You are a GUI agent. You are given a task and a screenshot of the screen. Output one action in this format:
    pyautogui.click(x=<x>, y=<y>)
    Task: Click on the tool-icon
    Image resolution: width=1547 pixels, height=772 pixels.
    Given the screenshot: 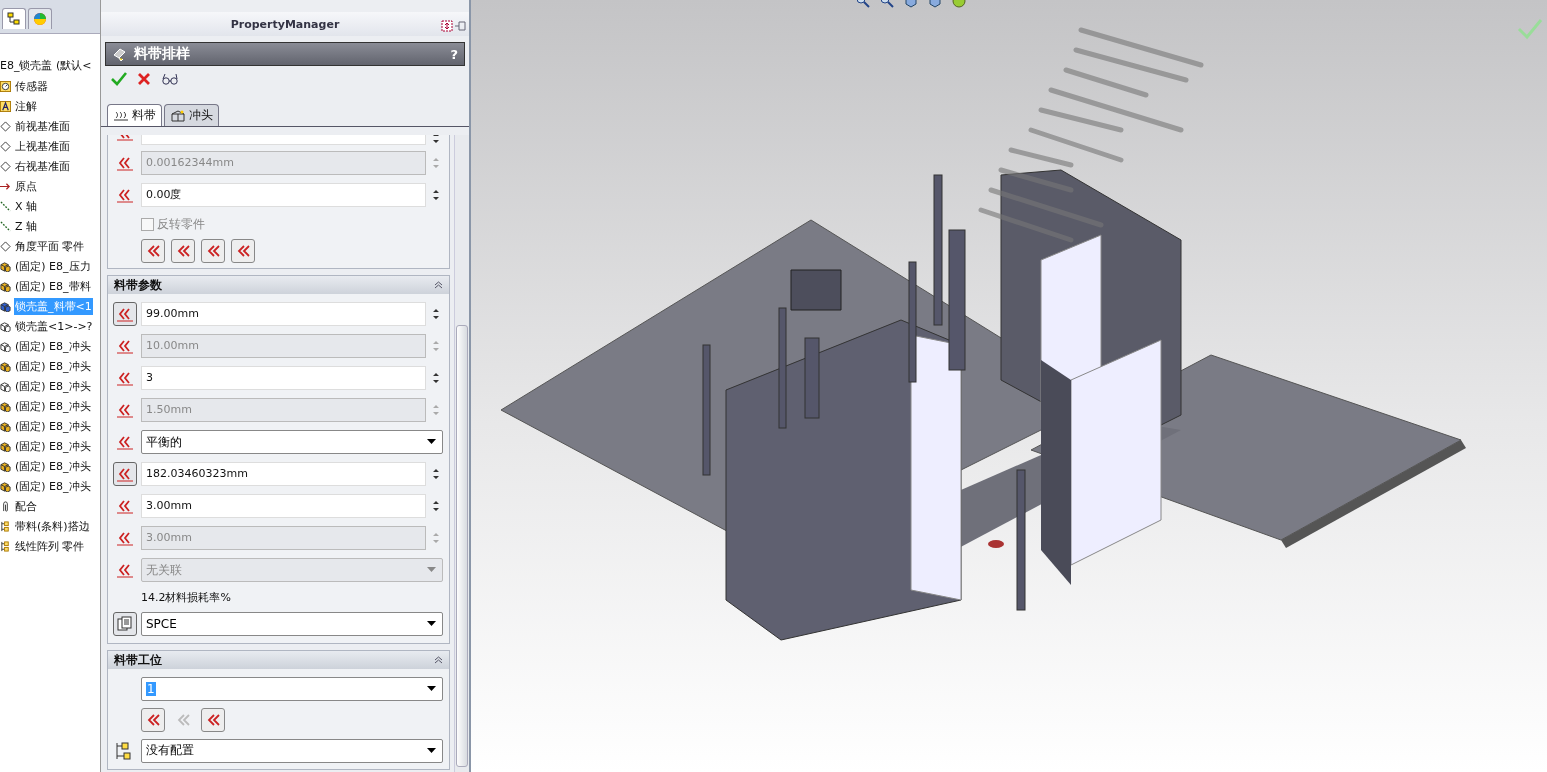 What is the action you would take?
    pyautogui.click(x=120, y=54)
    